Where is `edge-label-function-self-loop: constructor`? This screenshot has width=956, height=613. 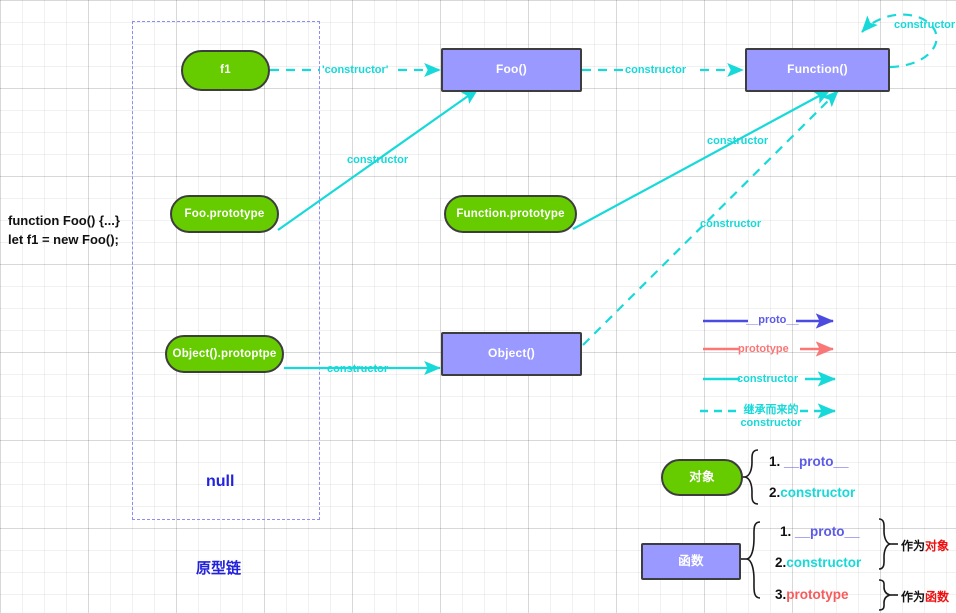
edge-label-function-self-loop: constructor is located at coordinates (925, 25).